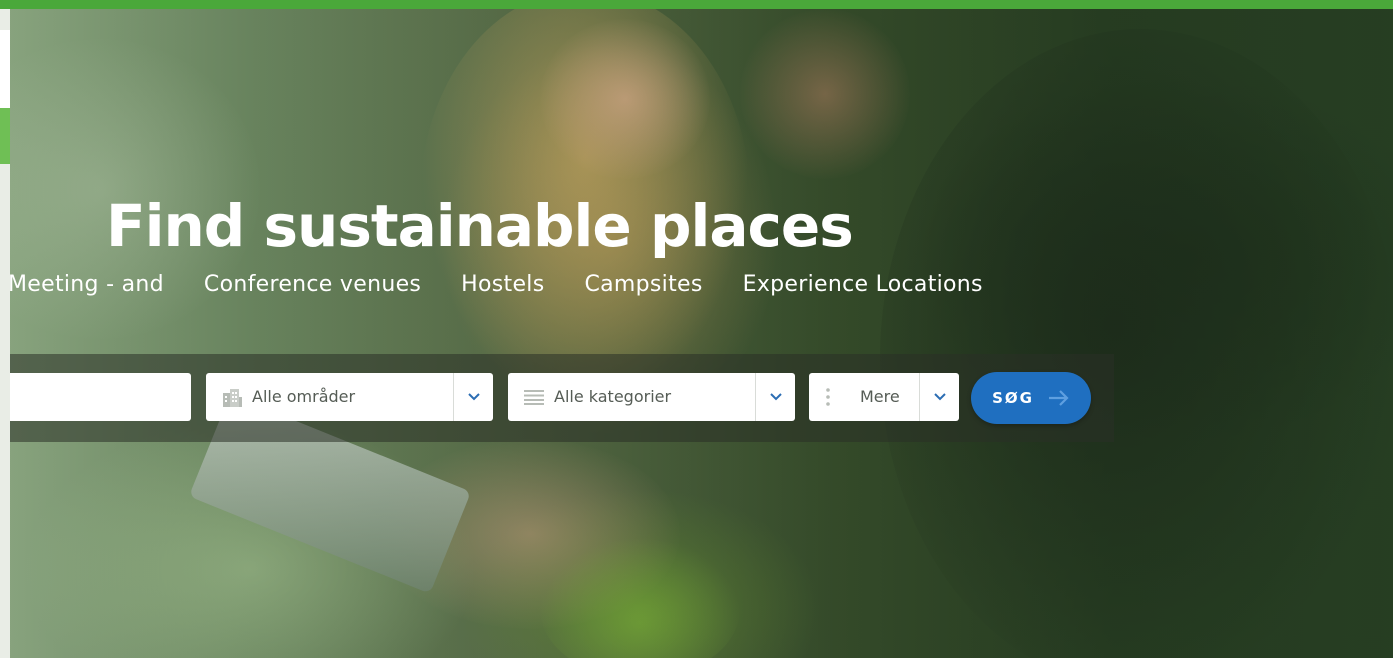 The width and height of the screenshot is (1393, 658). What do you see at coordinates (502, 284) in the screenshot?
I see `category-link-hostels: Hostels` at bounding box center [502, 284].